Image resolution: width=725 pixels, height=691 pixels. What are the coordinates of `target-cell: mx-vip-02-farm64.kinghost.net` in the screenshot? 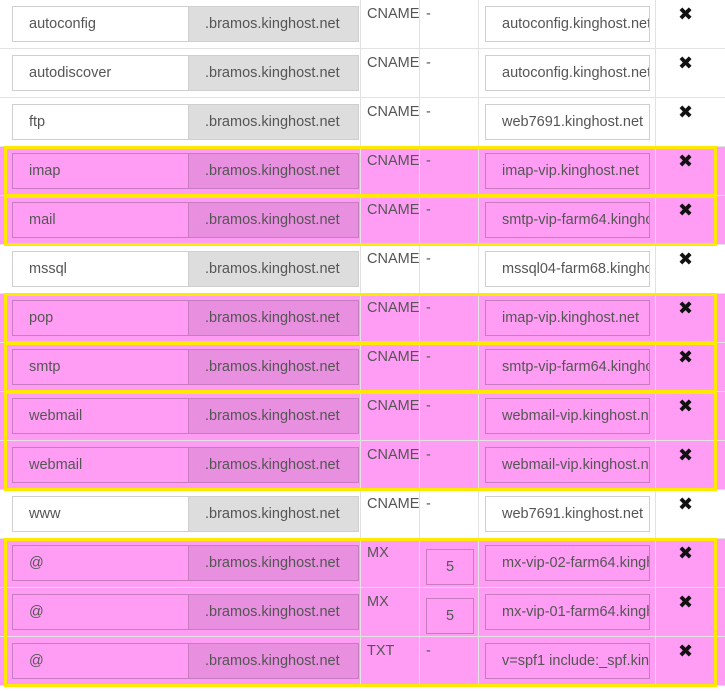 It's located at (567, 563).